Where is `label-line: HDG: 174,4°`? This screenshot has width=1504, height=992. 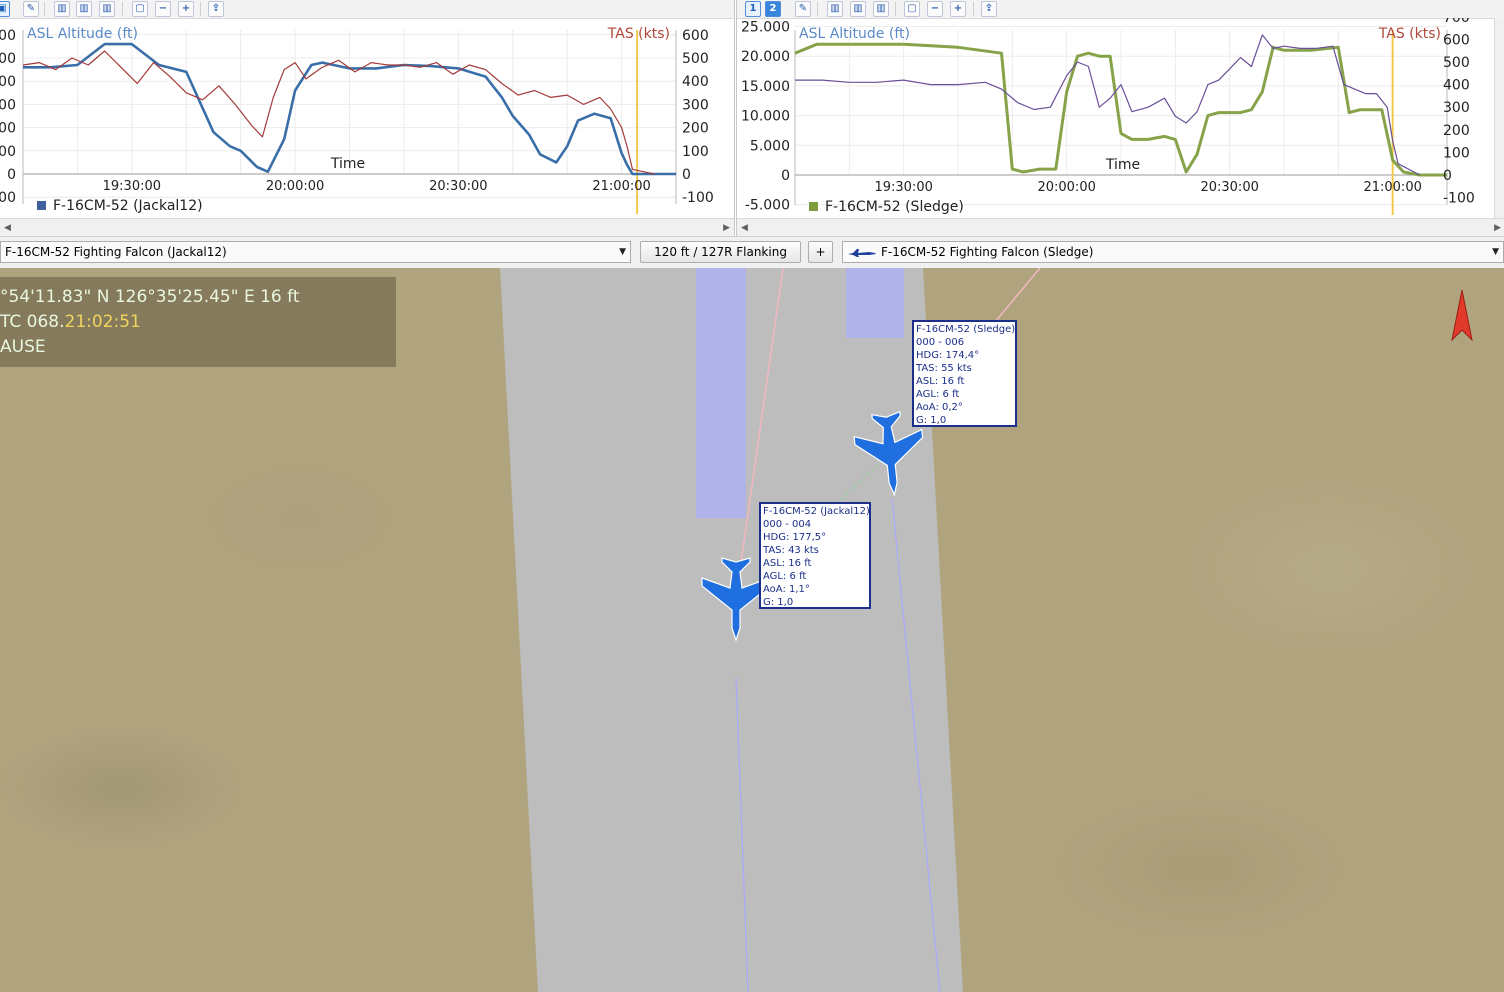 label-line: HDG: 174,4° is located at coordinates (948, 355).